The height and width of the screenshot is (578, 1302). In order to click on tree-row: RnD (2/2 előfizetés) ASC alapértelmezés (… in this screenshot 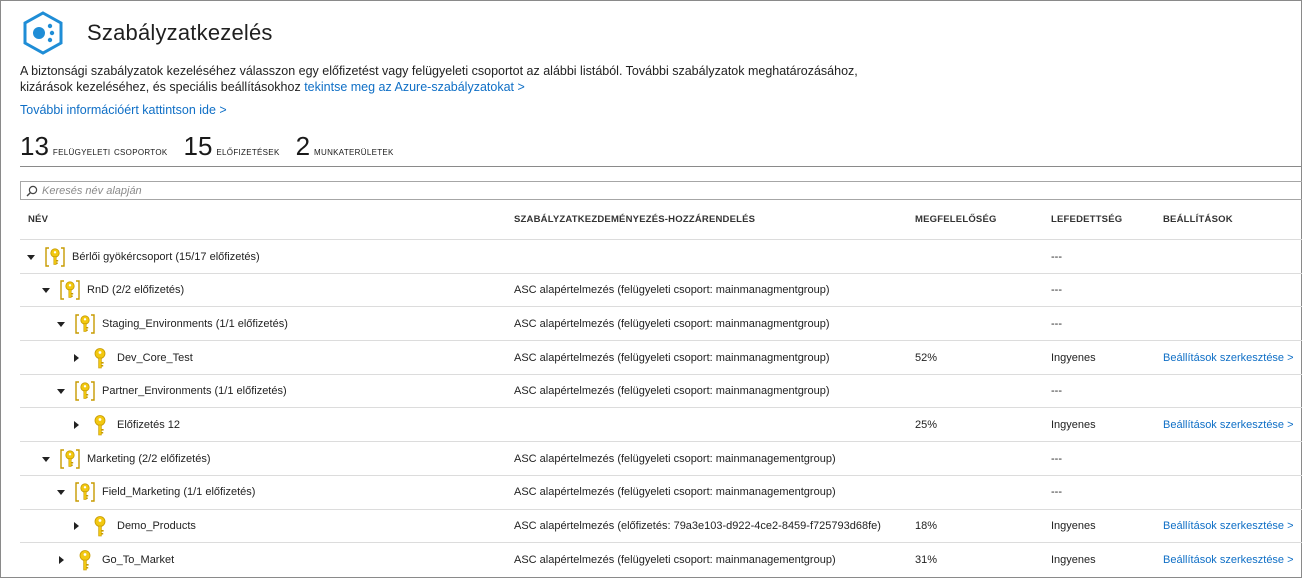, I will do `click(661, 289)`.